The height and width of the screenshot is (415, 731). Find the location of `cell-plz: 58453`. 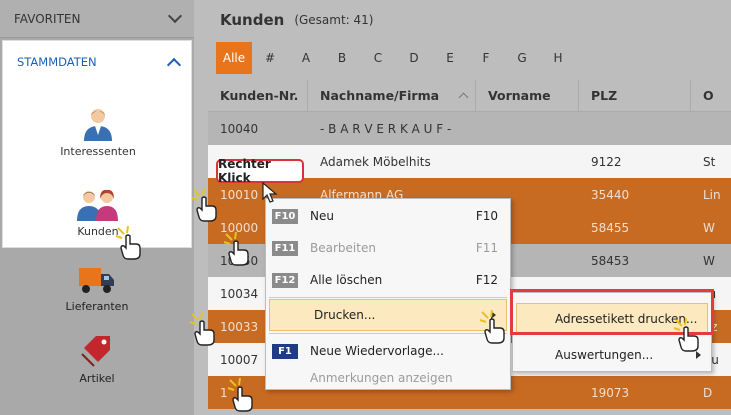

cell-plz: 58453 is located at coordinates (610, 260).